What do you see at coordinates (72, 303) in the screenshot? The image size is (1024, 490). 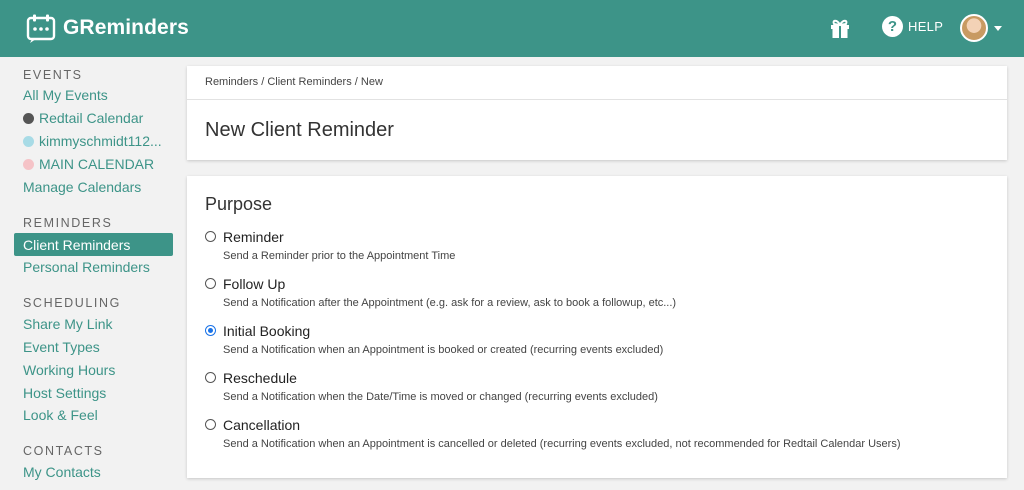 I see `section-title-scheduling: SCHEDULING` at bounding box center [72, 303].